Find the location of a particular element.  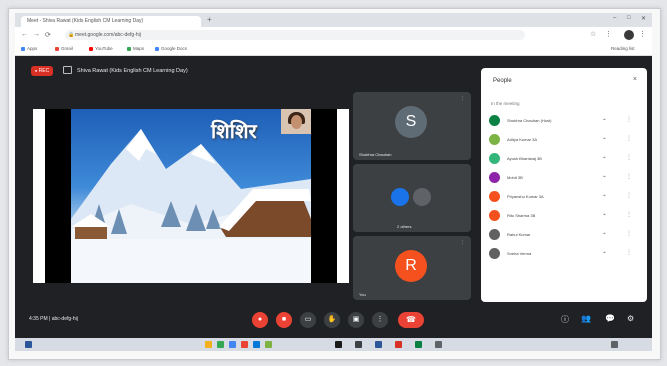

list-item: Shubhra Chauhan (Host) ⌖ ⋮ is located at coordinates (564, 121).